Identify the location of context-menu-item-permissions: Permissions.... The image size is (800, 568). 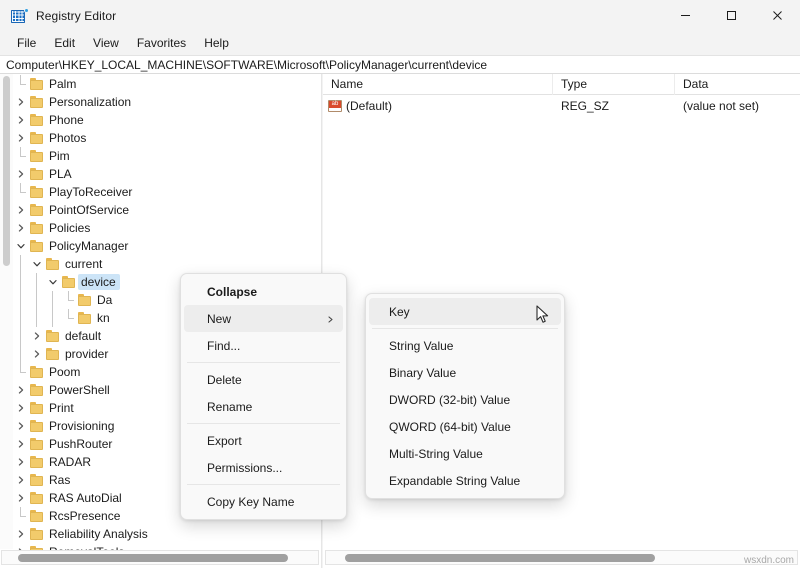
(263, 467).